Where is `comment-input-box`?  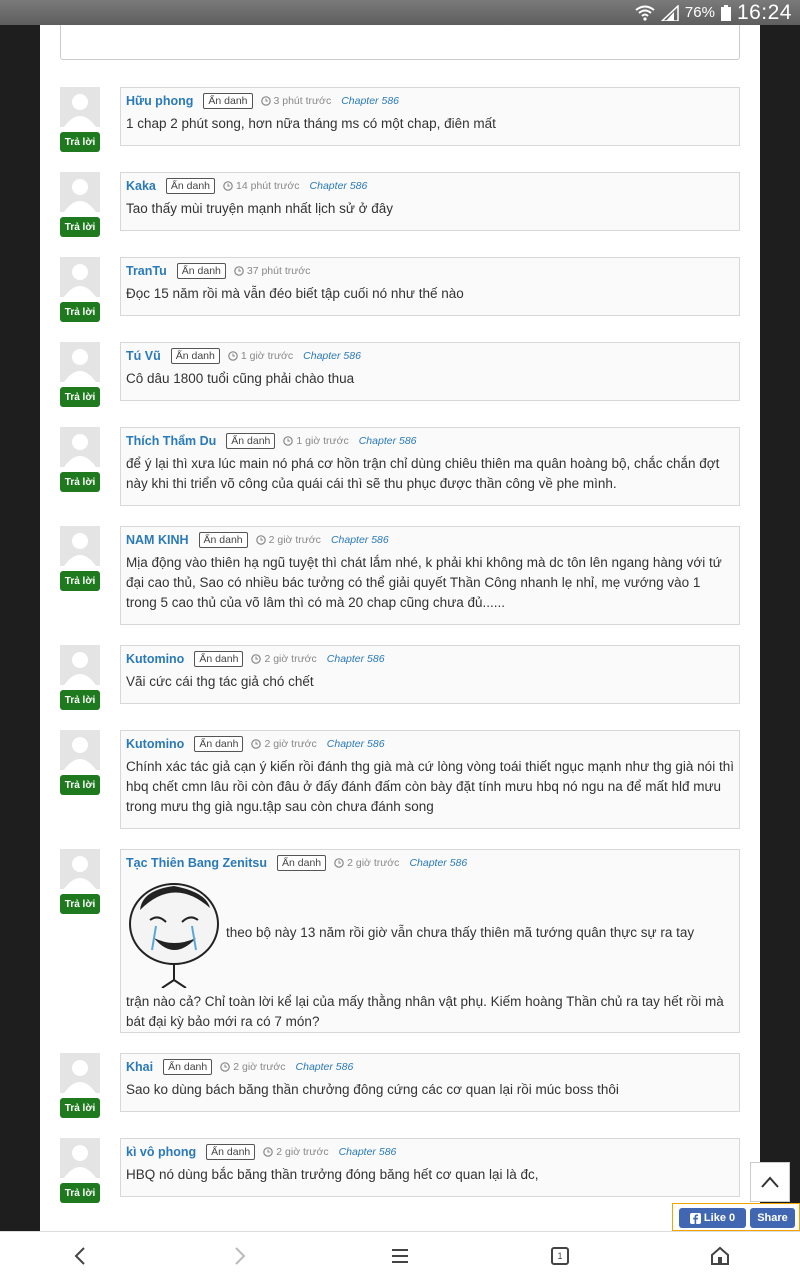 comment-input-box is located at coordinates (400, 42).